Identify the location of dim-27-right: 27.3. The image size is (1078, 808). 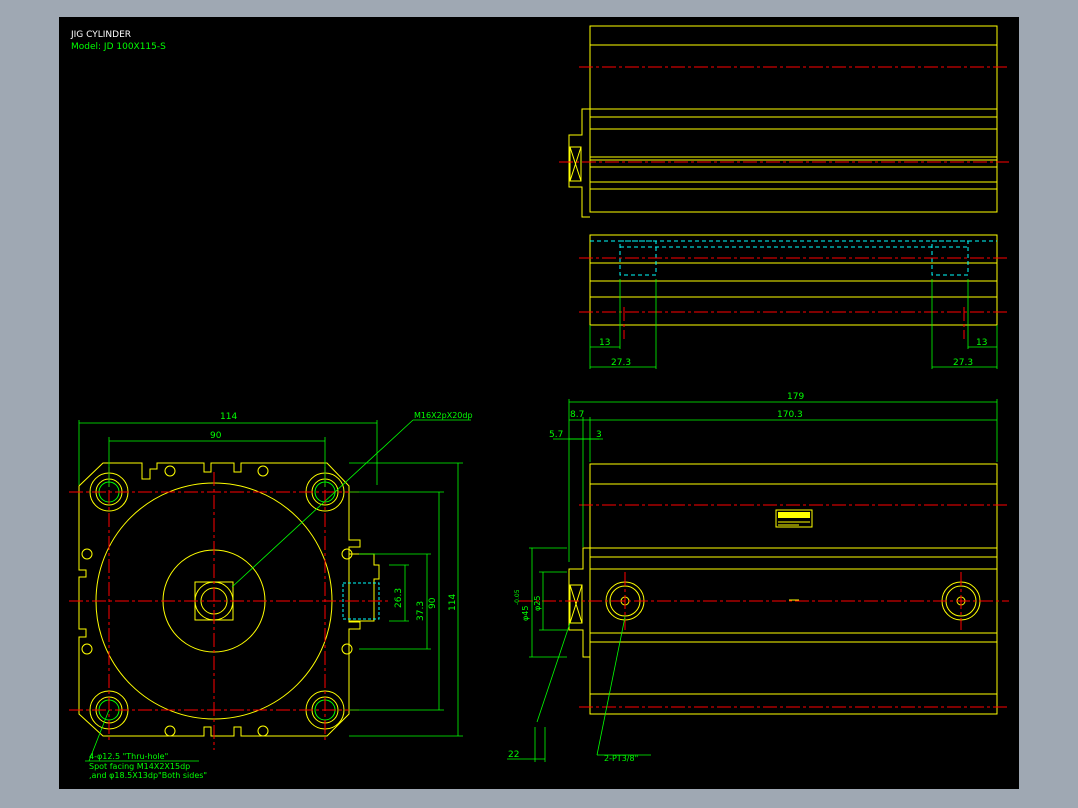
(963, 363).